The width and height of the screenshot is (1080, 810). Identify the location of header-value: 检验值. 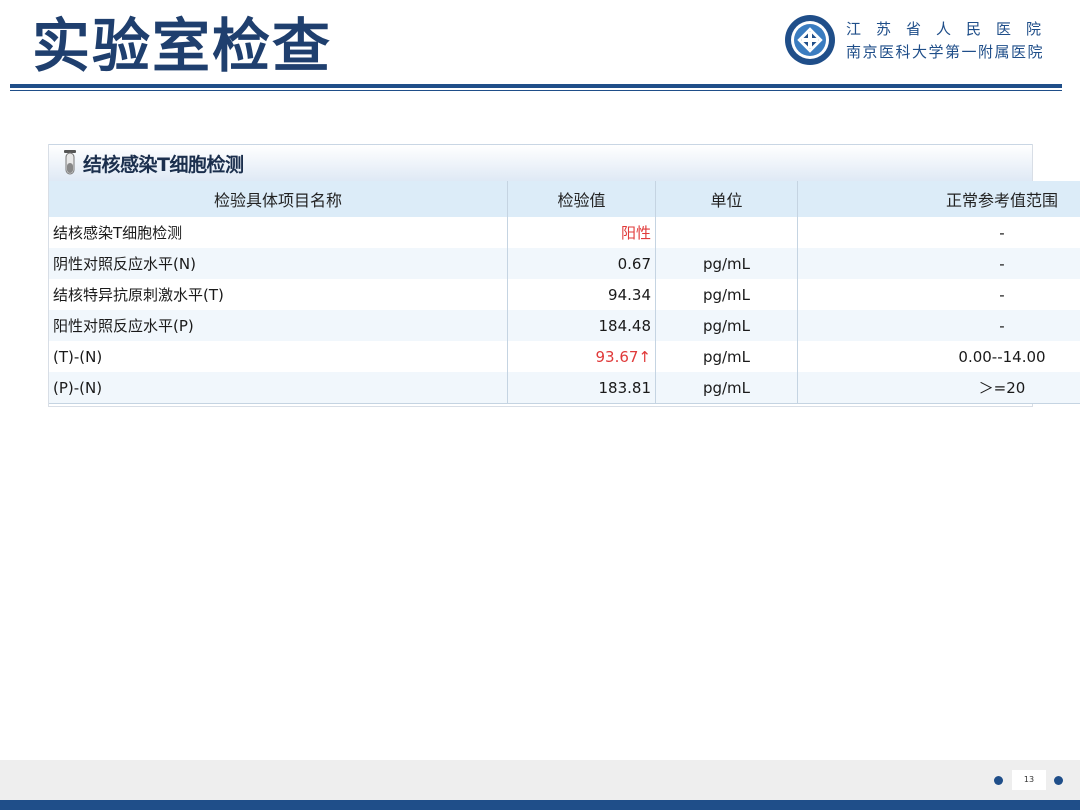
(581, 199).